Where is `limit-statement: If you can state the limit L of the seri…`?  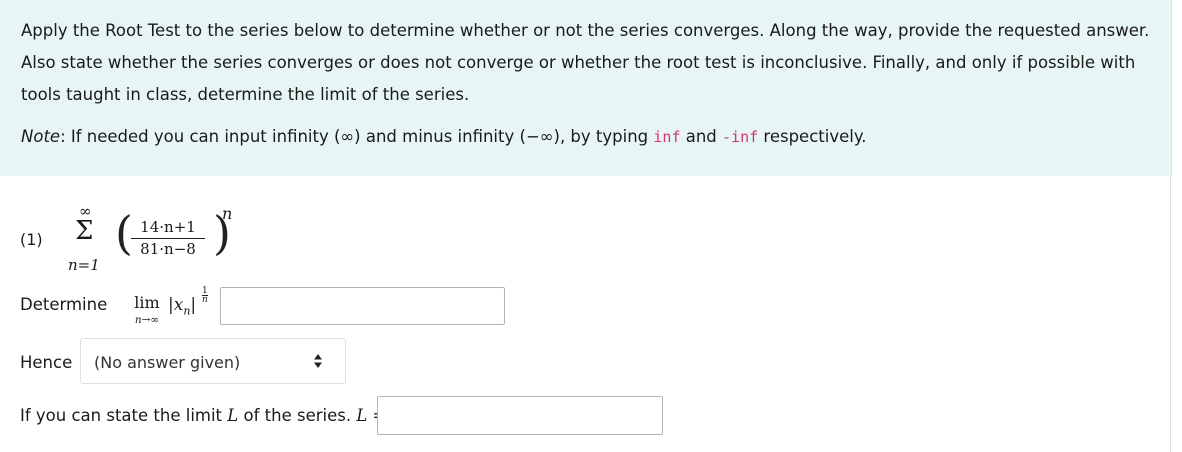
limit-statement: If you can state the limit L of the seri… is located at coordinates (203, 415).